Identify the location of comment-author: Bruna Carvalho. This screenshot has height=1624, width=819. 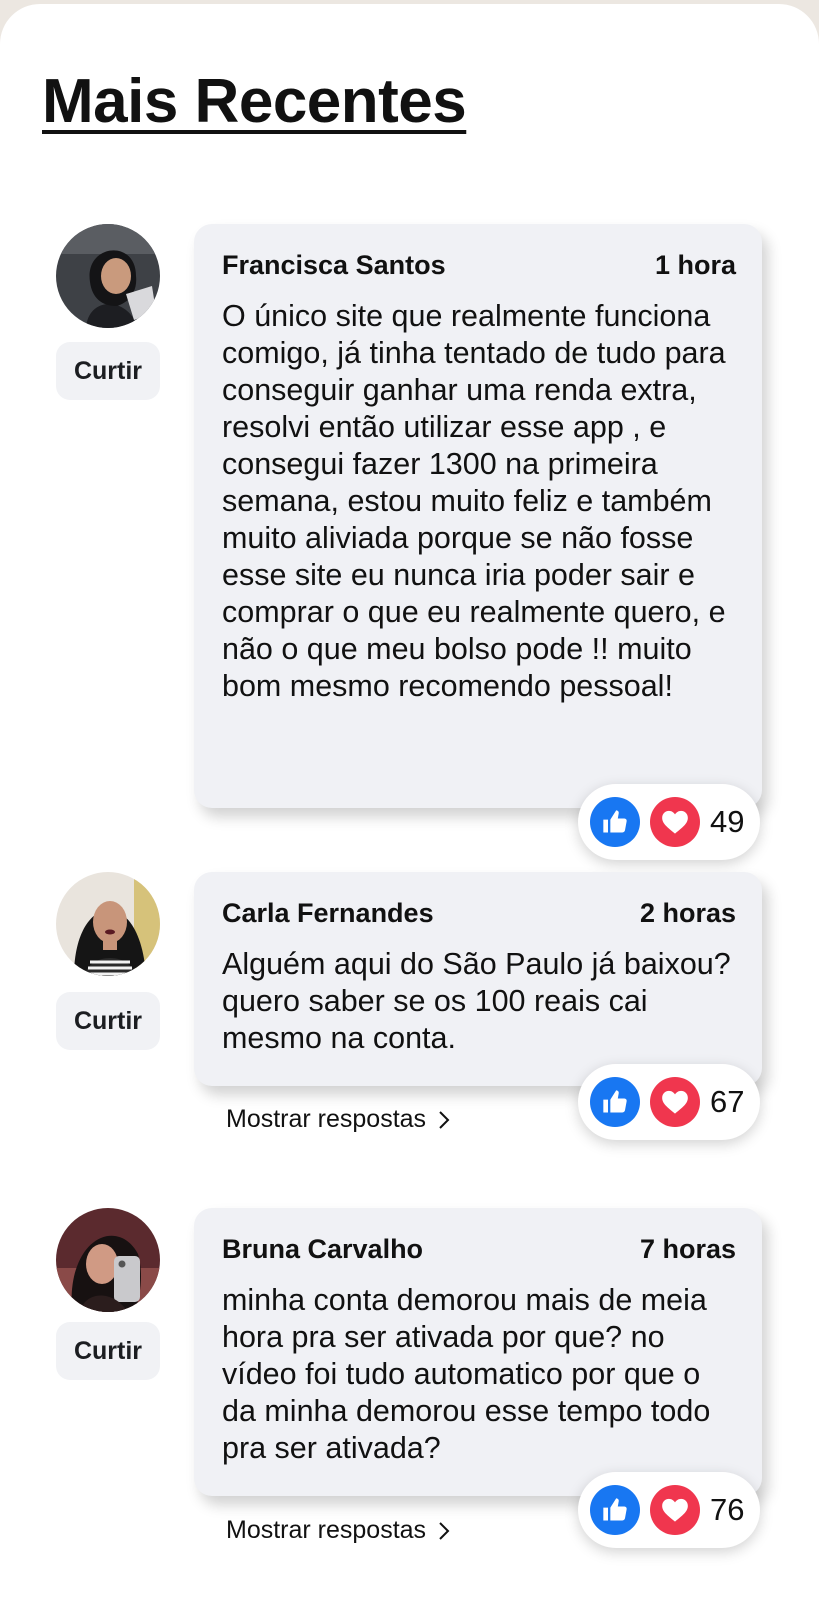
(322, 1249).